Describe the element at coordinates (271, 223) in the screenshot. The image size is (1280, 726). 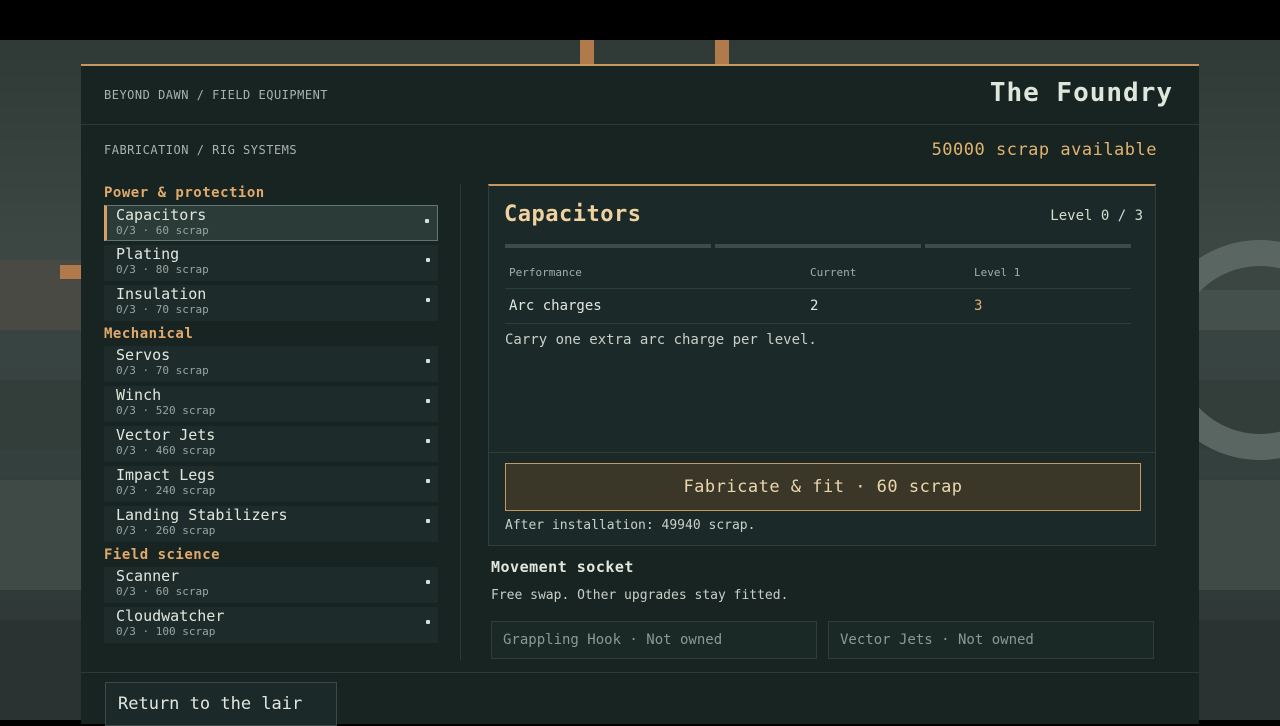
I see `upgrade-item-capacitors: Capacitors 0/3 · 60 scrap` at that location.